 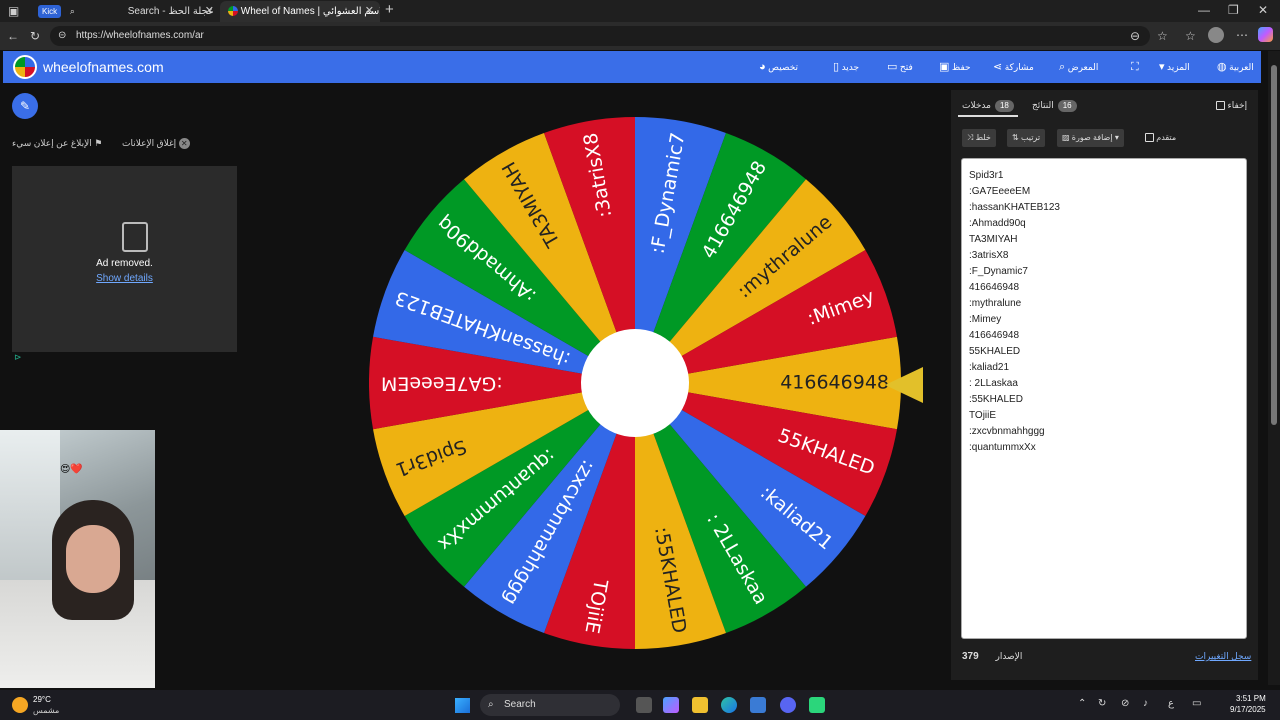 I want to click on url-field: ⊝ https://wheelofnames.com/ar, so click(x=600, y=36).